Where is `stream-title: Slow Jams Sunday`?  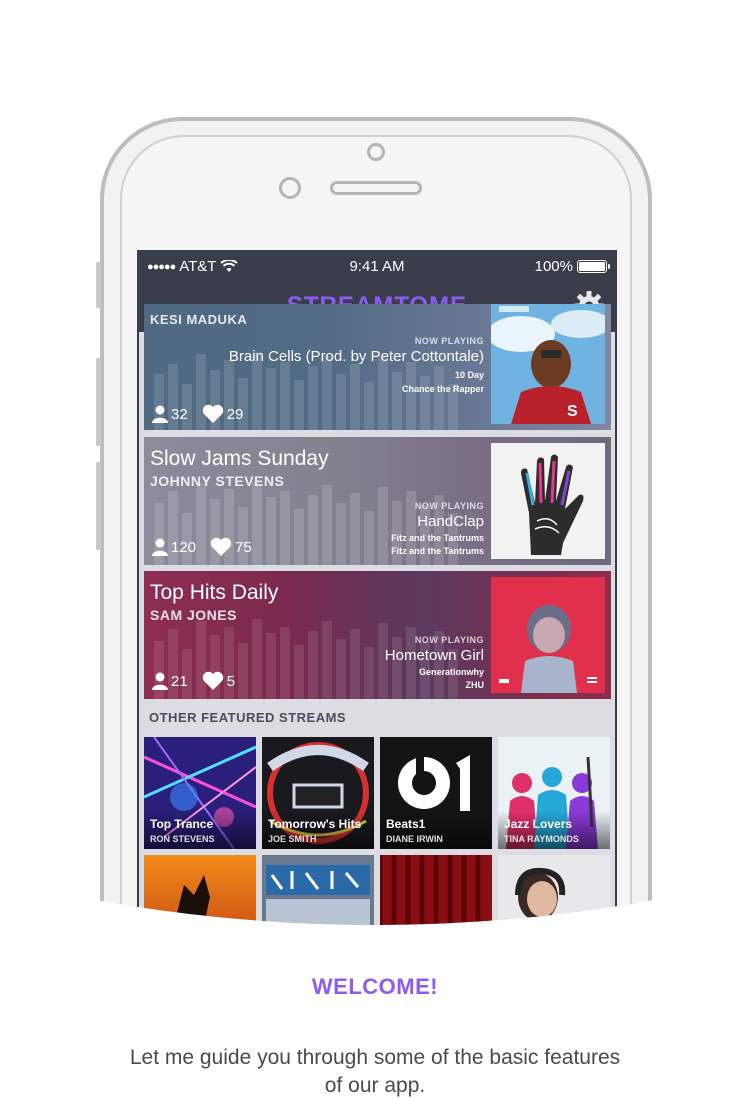
stream-title: Slow Jams Sunday is located at coordinates (239, 458).